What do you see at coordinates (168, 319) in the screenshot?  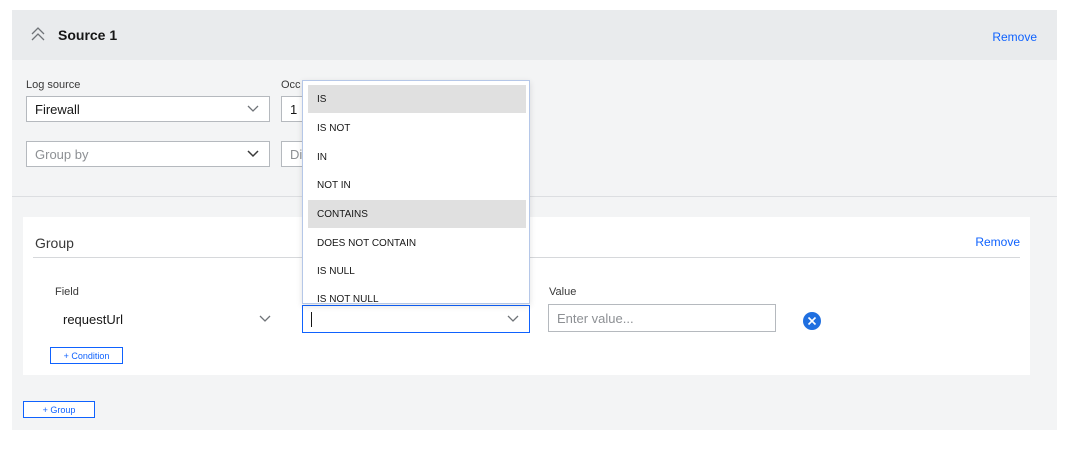 I see `field-select: requestUrl` at bounding box center [168, 319].